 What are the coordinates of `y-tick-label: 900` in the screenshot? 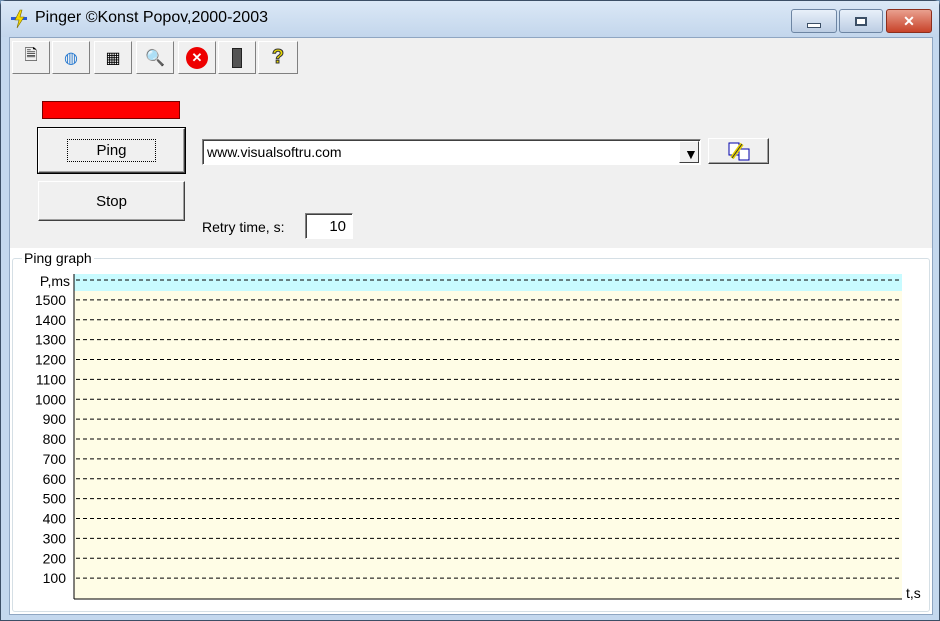 It's located at (55, 419).